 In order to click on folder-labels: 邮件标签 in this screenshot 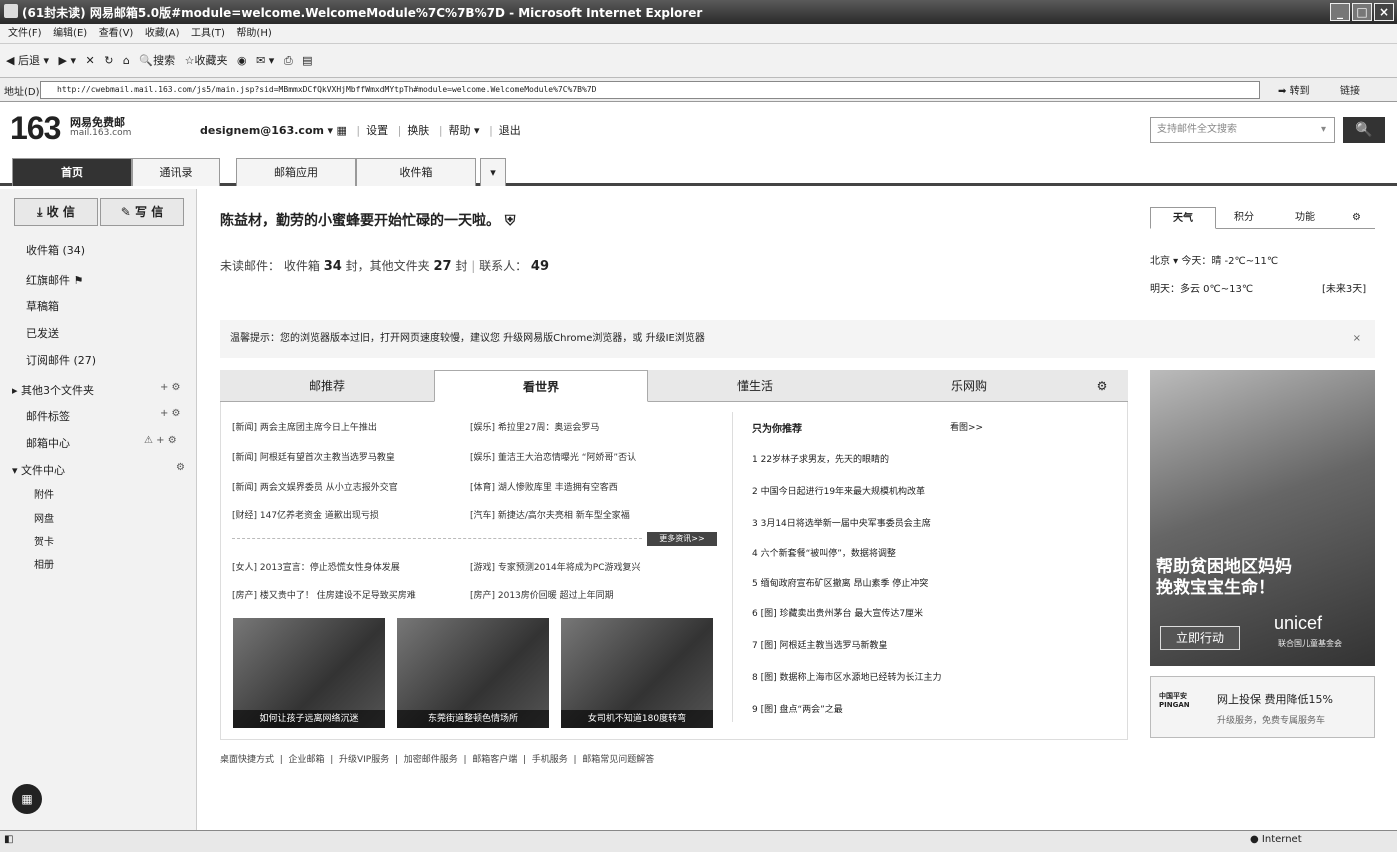, I will do `click(48, 416)`.